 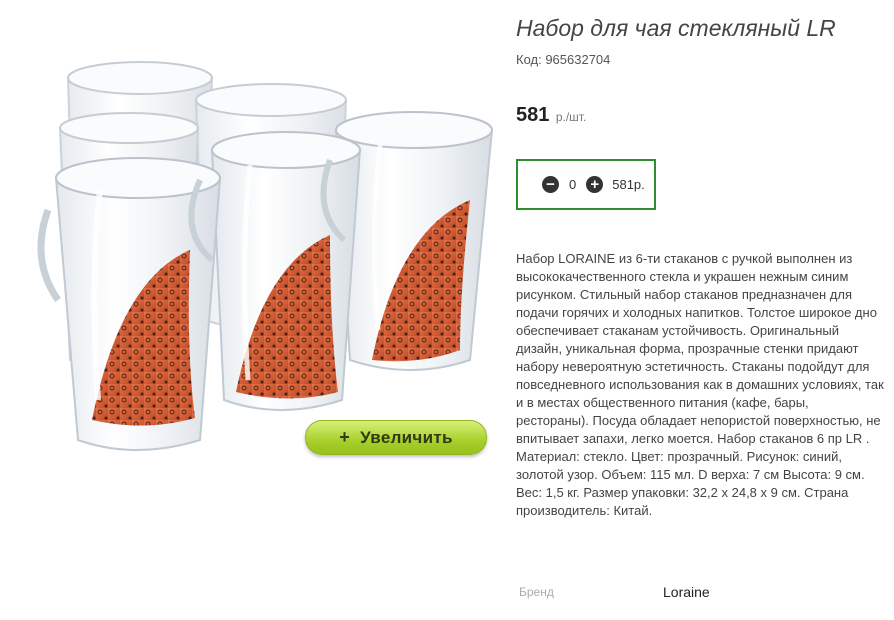 I want to click on price-value: 581, so click(x=533, y=115).